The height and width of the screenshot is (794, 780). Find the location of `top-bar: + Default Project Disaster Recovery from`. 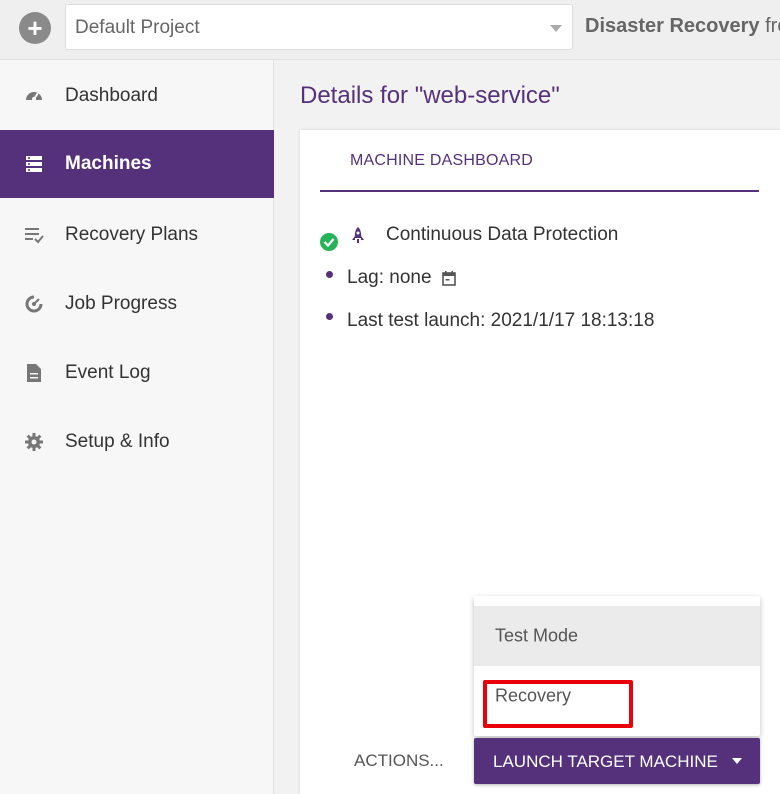

top-bar: + Default Project Disaster Recovery from is located at coordinates (390, 30).